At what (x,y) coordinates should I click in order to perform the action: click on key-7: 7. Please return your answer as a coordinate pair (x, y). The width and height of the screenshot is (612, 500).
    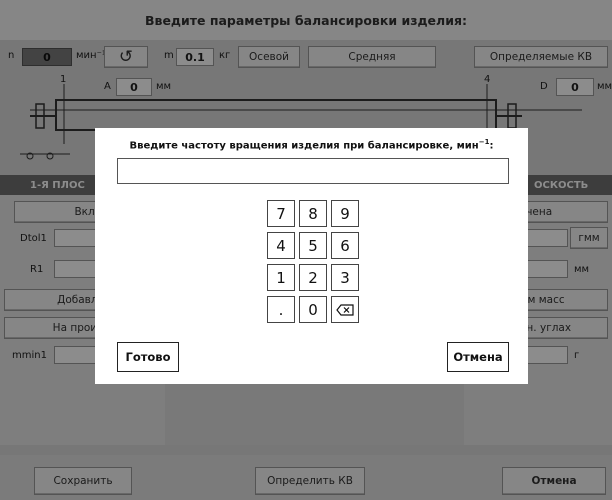
    Looking at the image, I should click on (281, 213).